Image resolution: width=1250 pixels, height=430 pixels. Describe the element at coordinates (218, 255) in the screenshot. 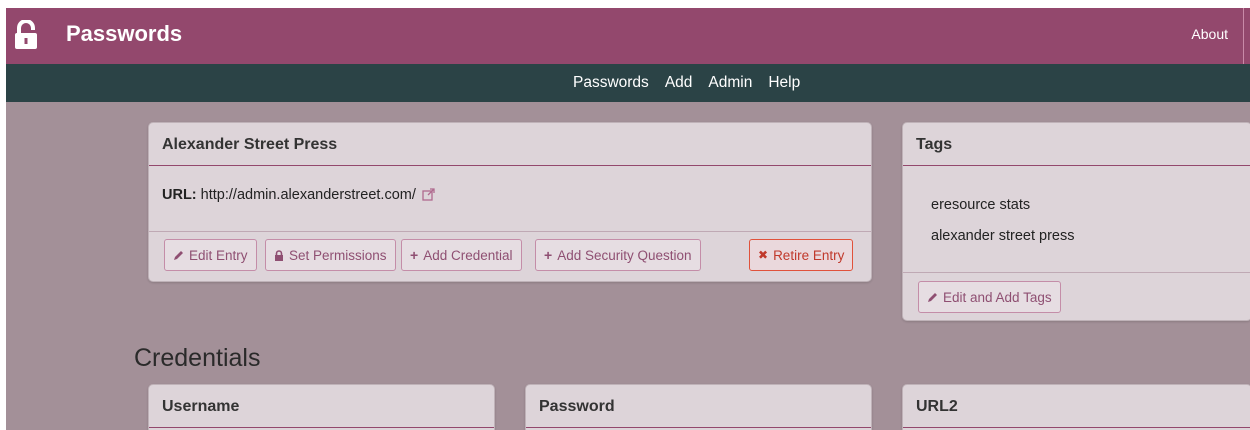

I see `edit-entry-label: Edit Entry` at that location.